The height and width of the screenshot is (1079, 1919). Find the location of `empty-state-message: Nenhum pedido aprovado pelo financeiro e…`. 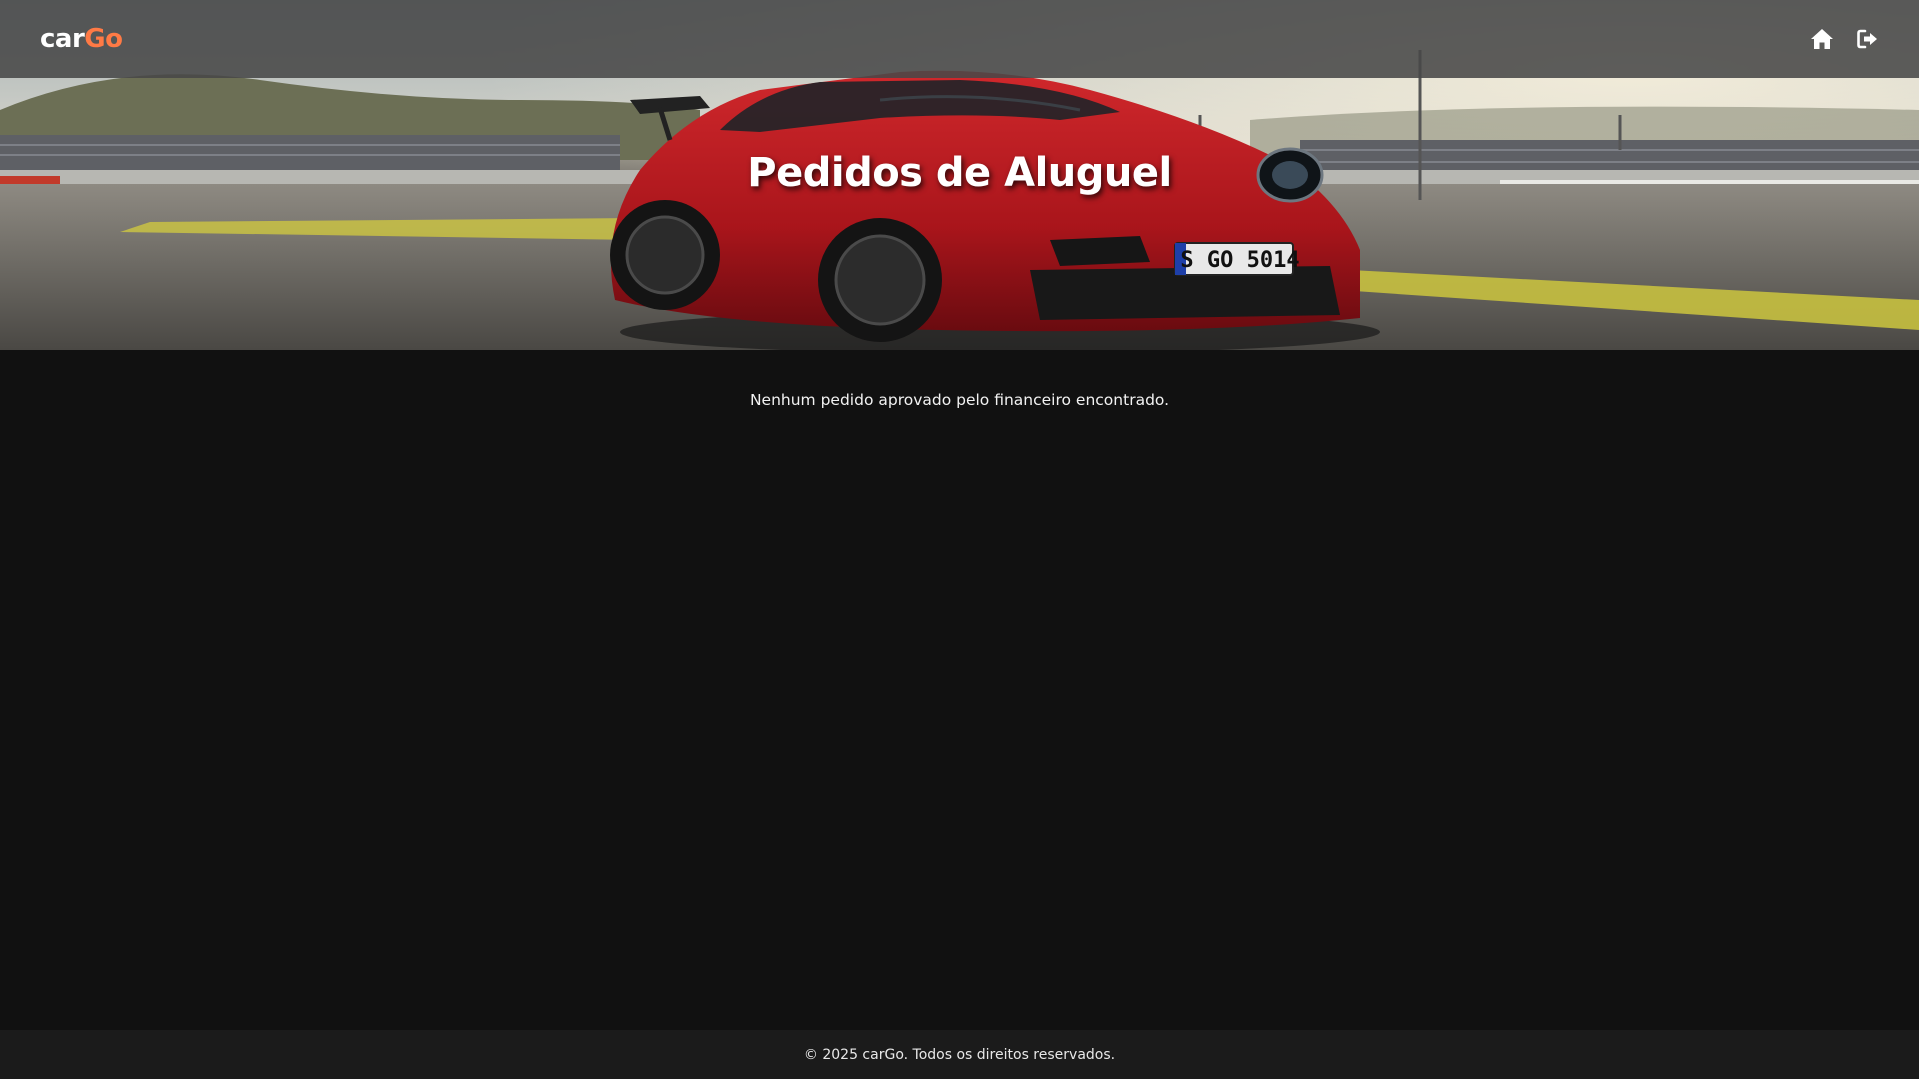

empty-state-message: Nenhum pedido aprovado pelo financeiro e… is located at coordinates (959, 400).